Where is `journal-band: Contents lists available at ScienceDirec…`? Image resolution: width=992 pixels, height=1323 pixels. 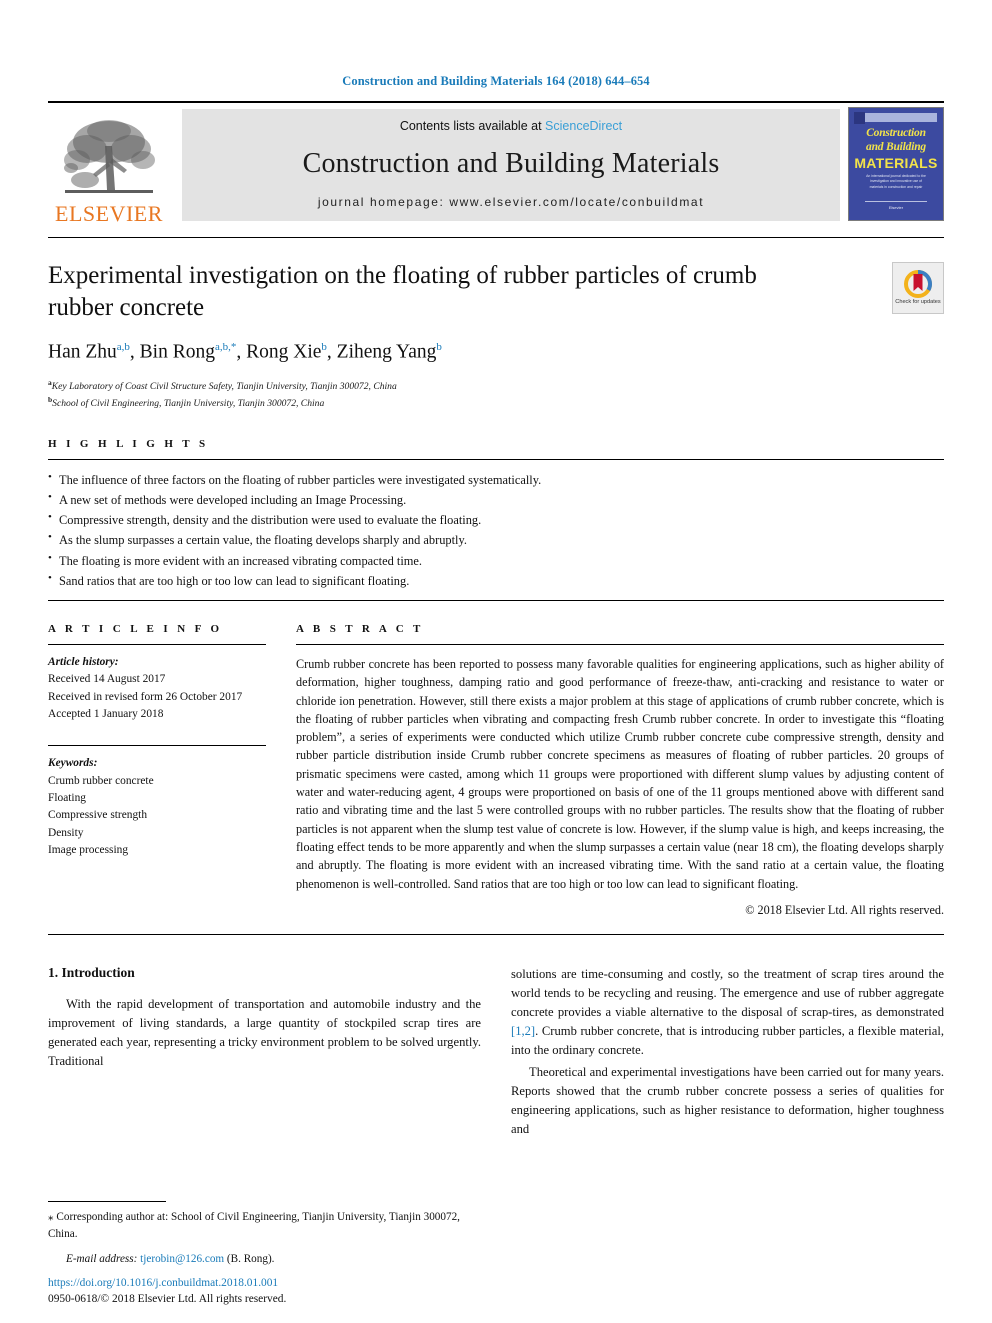 journal-band: Contents lists available at ScienceDirec… is located at coordinates (511, 165).